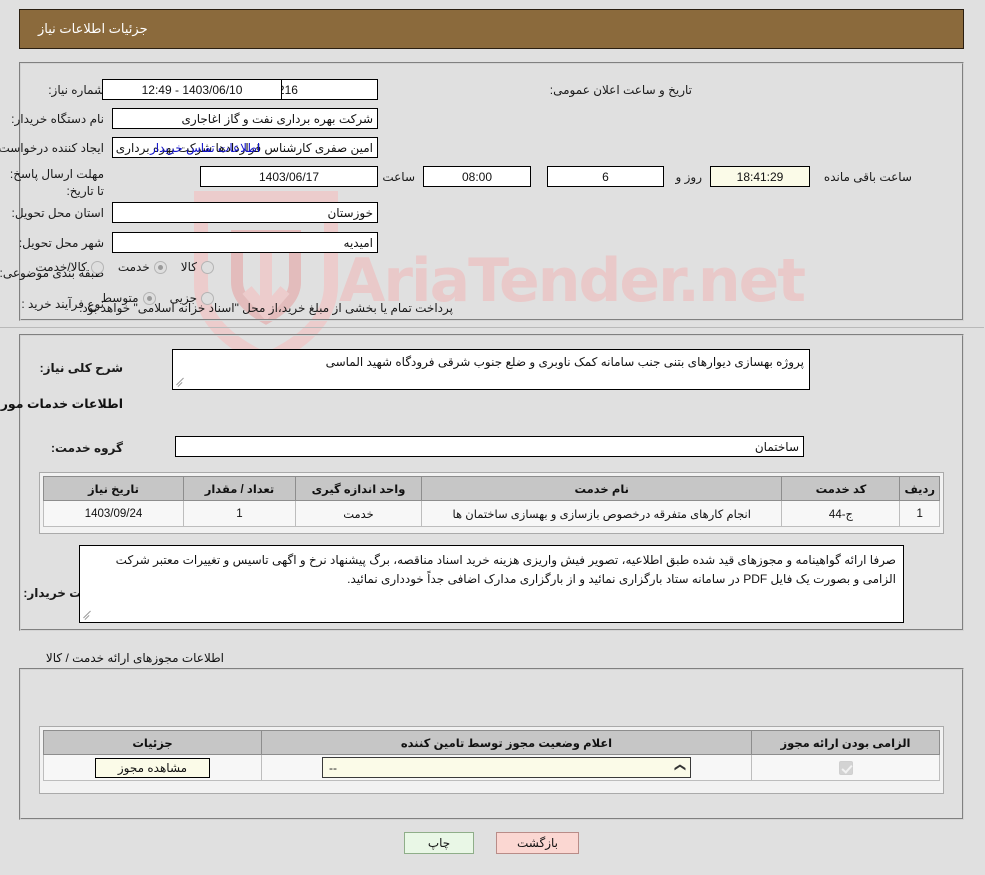  What do you see at coordinates (62, 267) in the screenshot?
I see `category-option-2-label: کالا/خدمت` at bounding box center [62, 267].